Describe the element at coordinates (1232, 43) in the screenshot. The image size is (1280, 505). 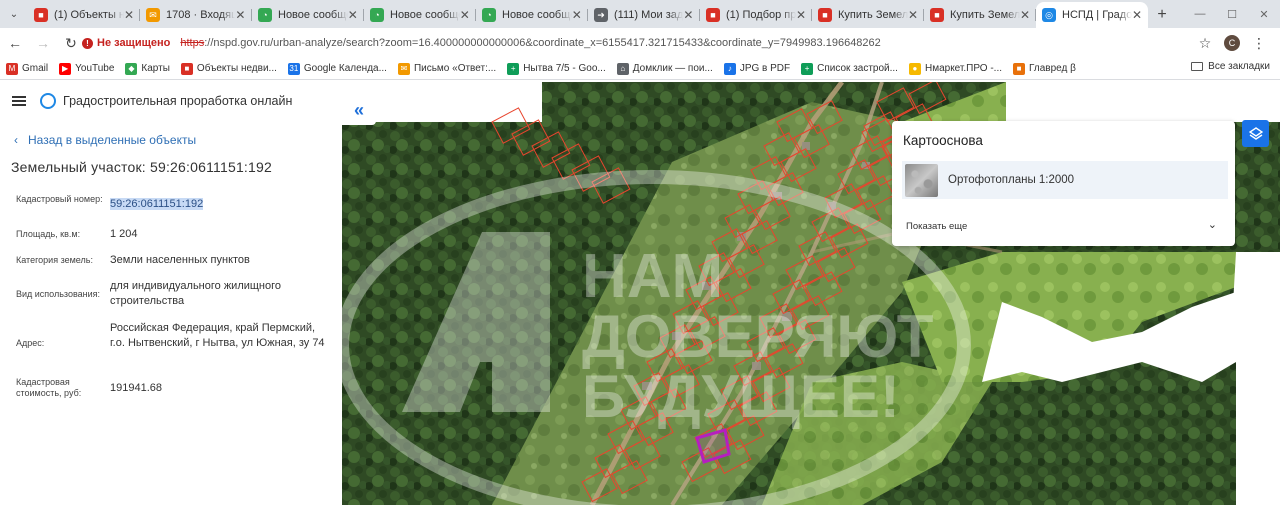
I see `profile-avatar: C` at that location.